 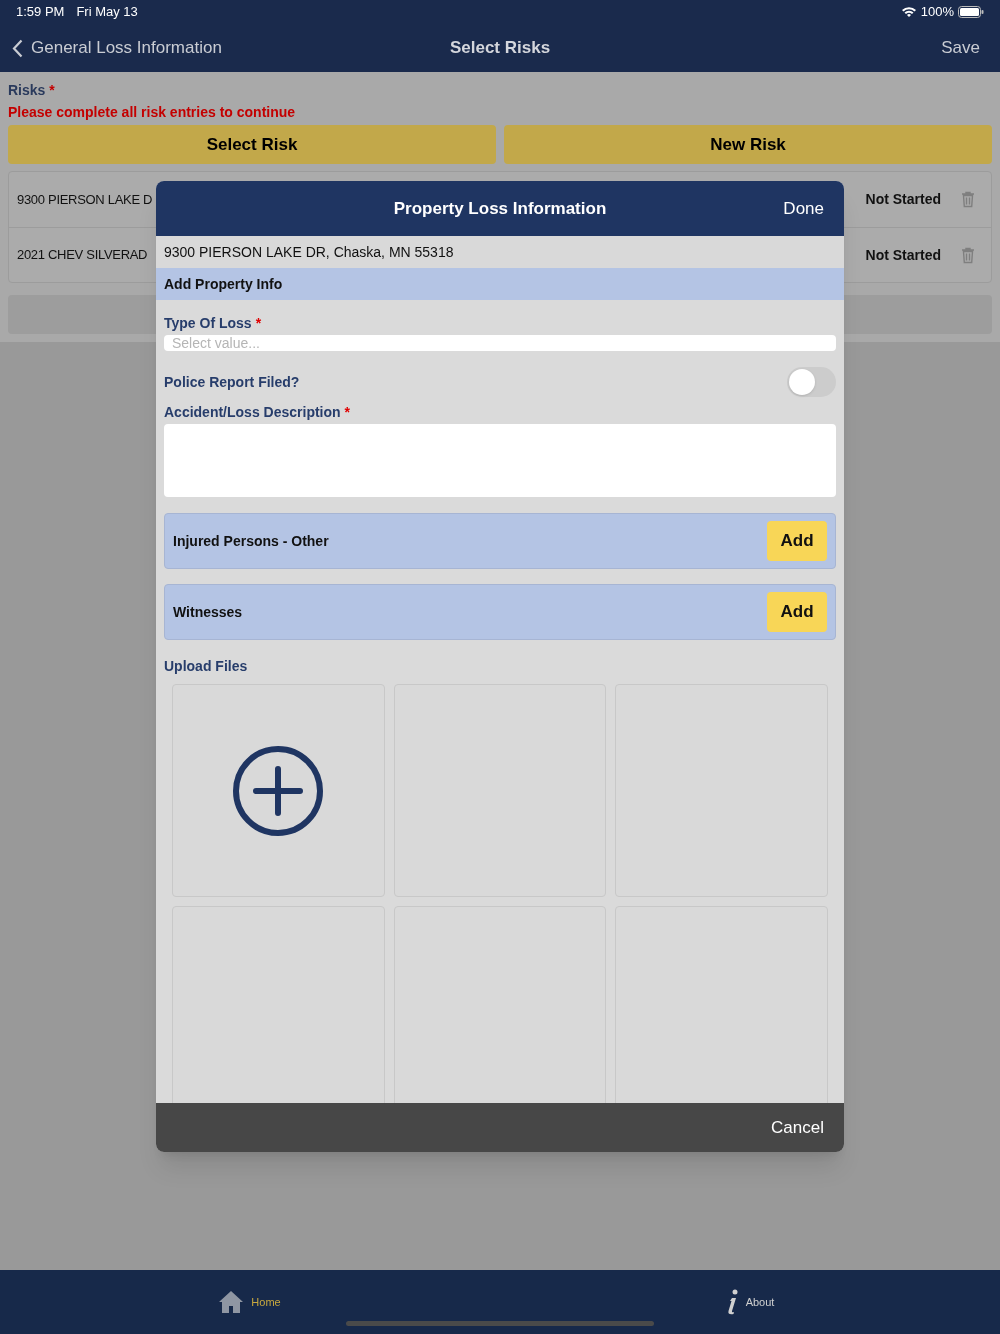 I want to click on back-chevron-icon, so click(x=17, y=48).